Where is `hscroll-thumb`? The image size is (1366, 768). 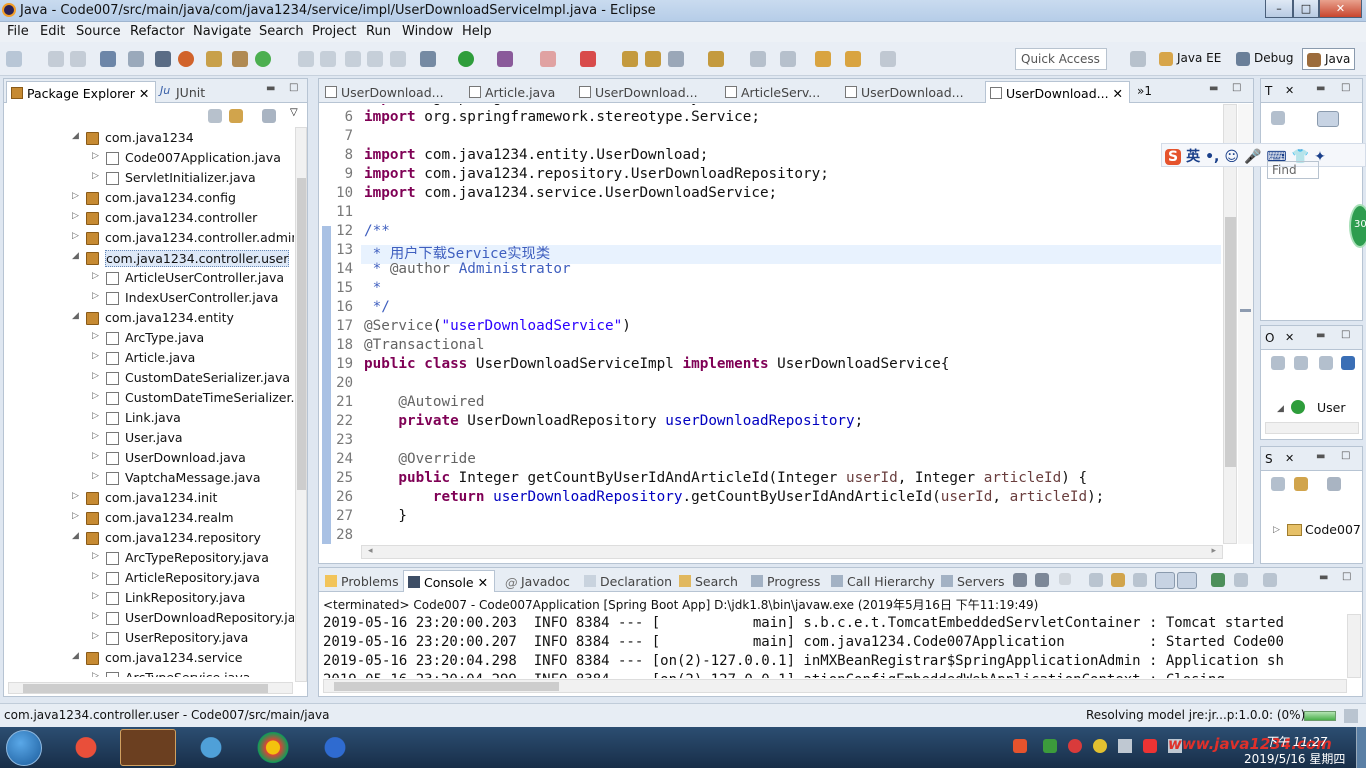 hscroll-thumb is located at coordinates (145, 688).